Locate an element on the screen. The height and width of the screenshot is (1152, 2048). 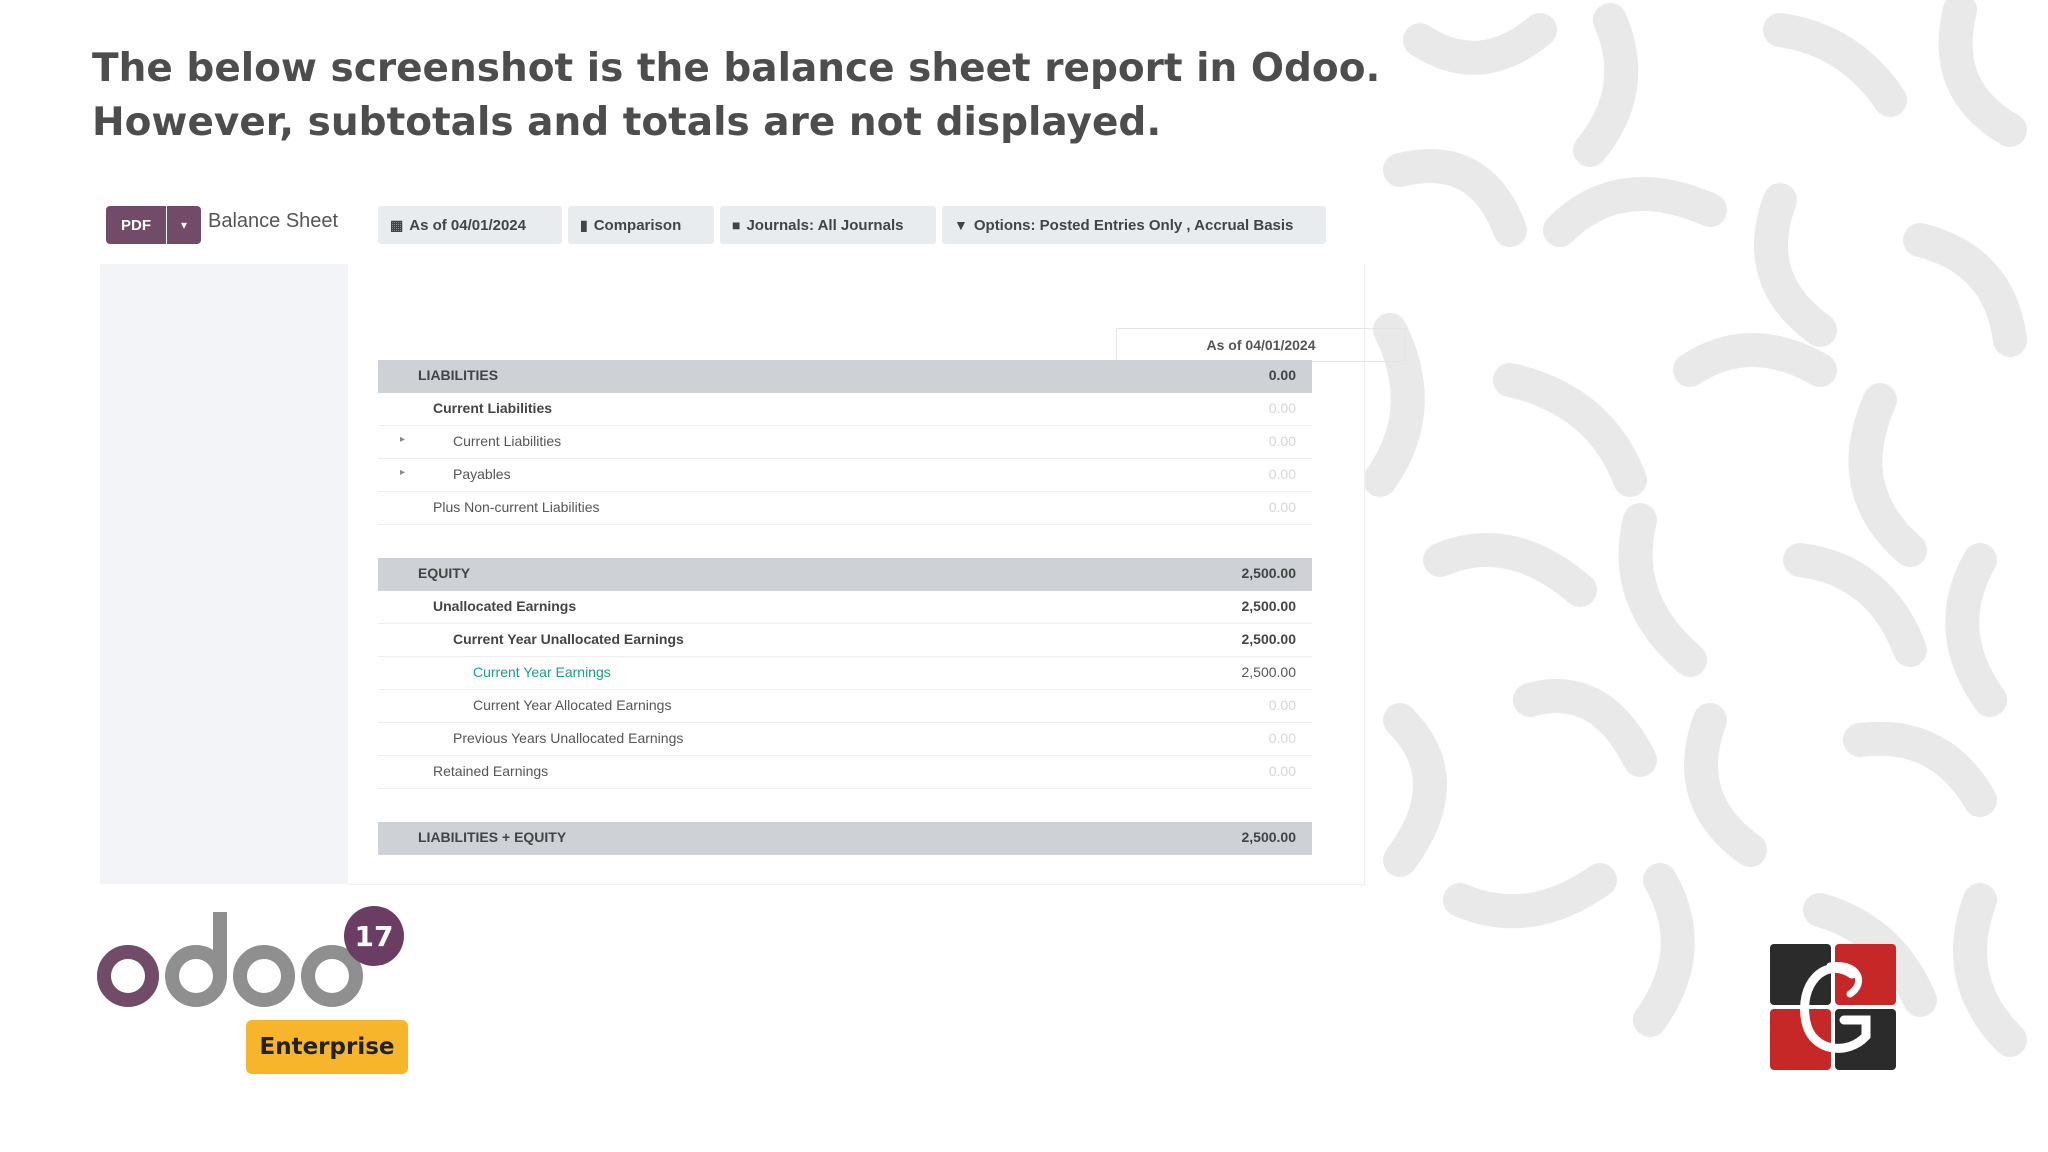
report-sidebar is located at coordinates (224, 574).